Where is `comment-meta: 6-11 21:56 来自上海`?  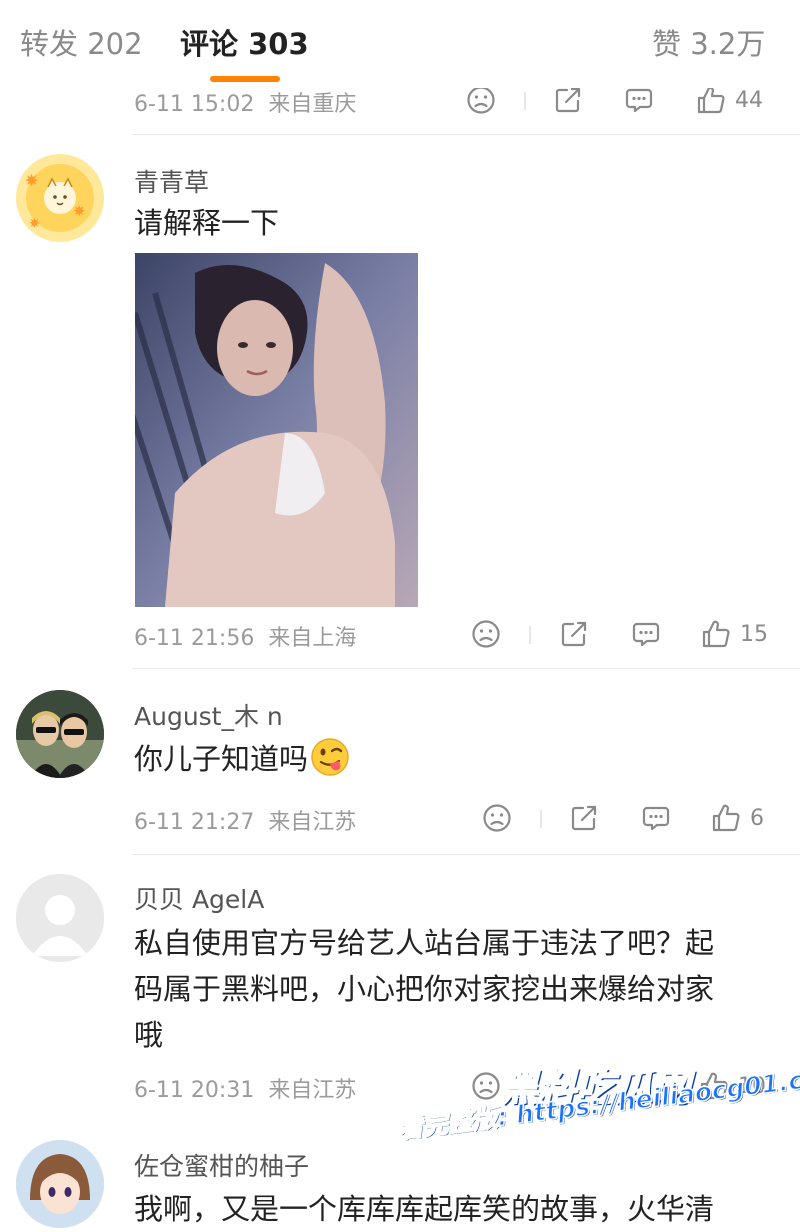 comment-meta: 6-11 21:56 来自上海 is located at coordinates (245, 636).